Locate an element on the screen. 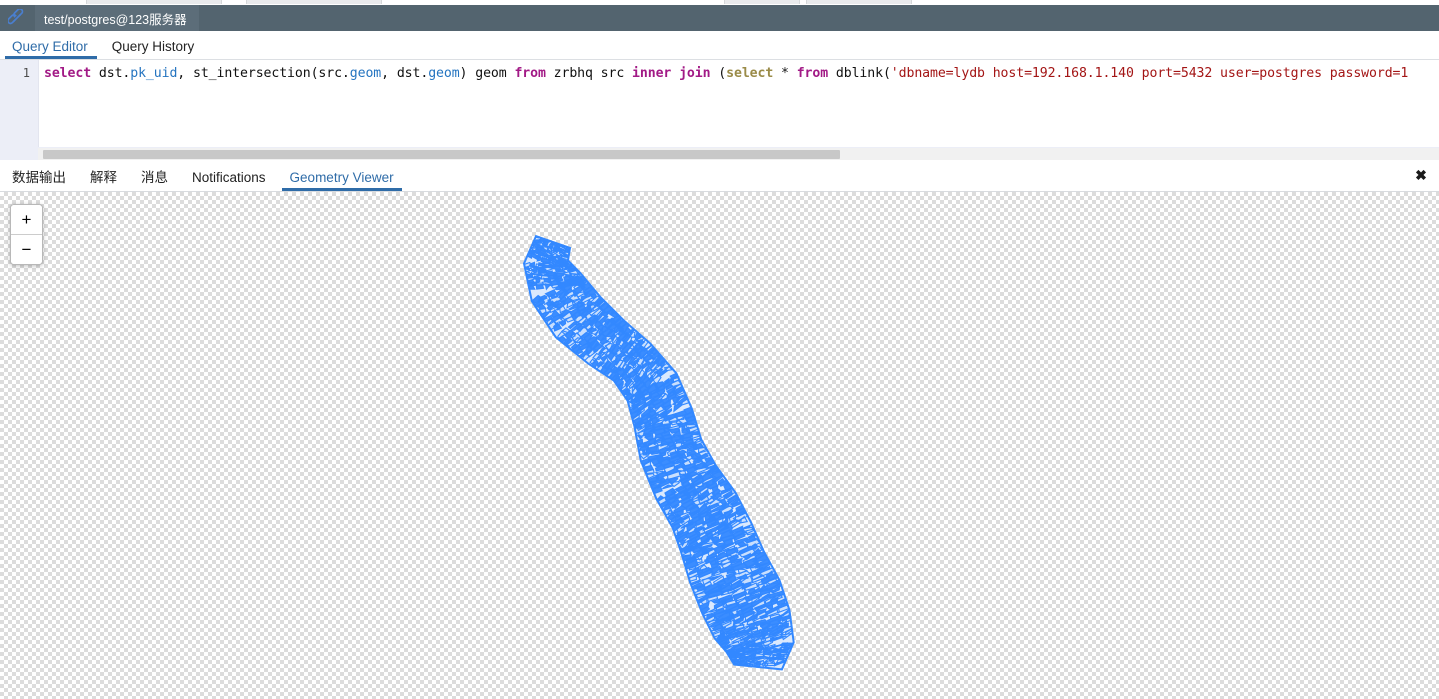  link-icon is located at coordinates (16, 17).